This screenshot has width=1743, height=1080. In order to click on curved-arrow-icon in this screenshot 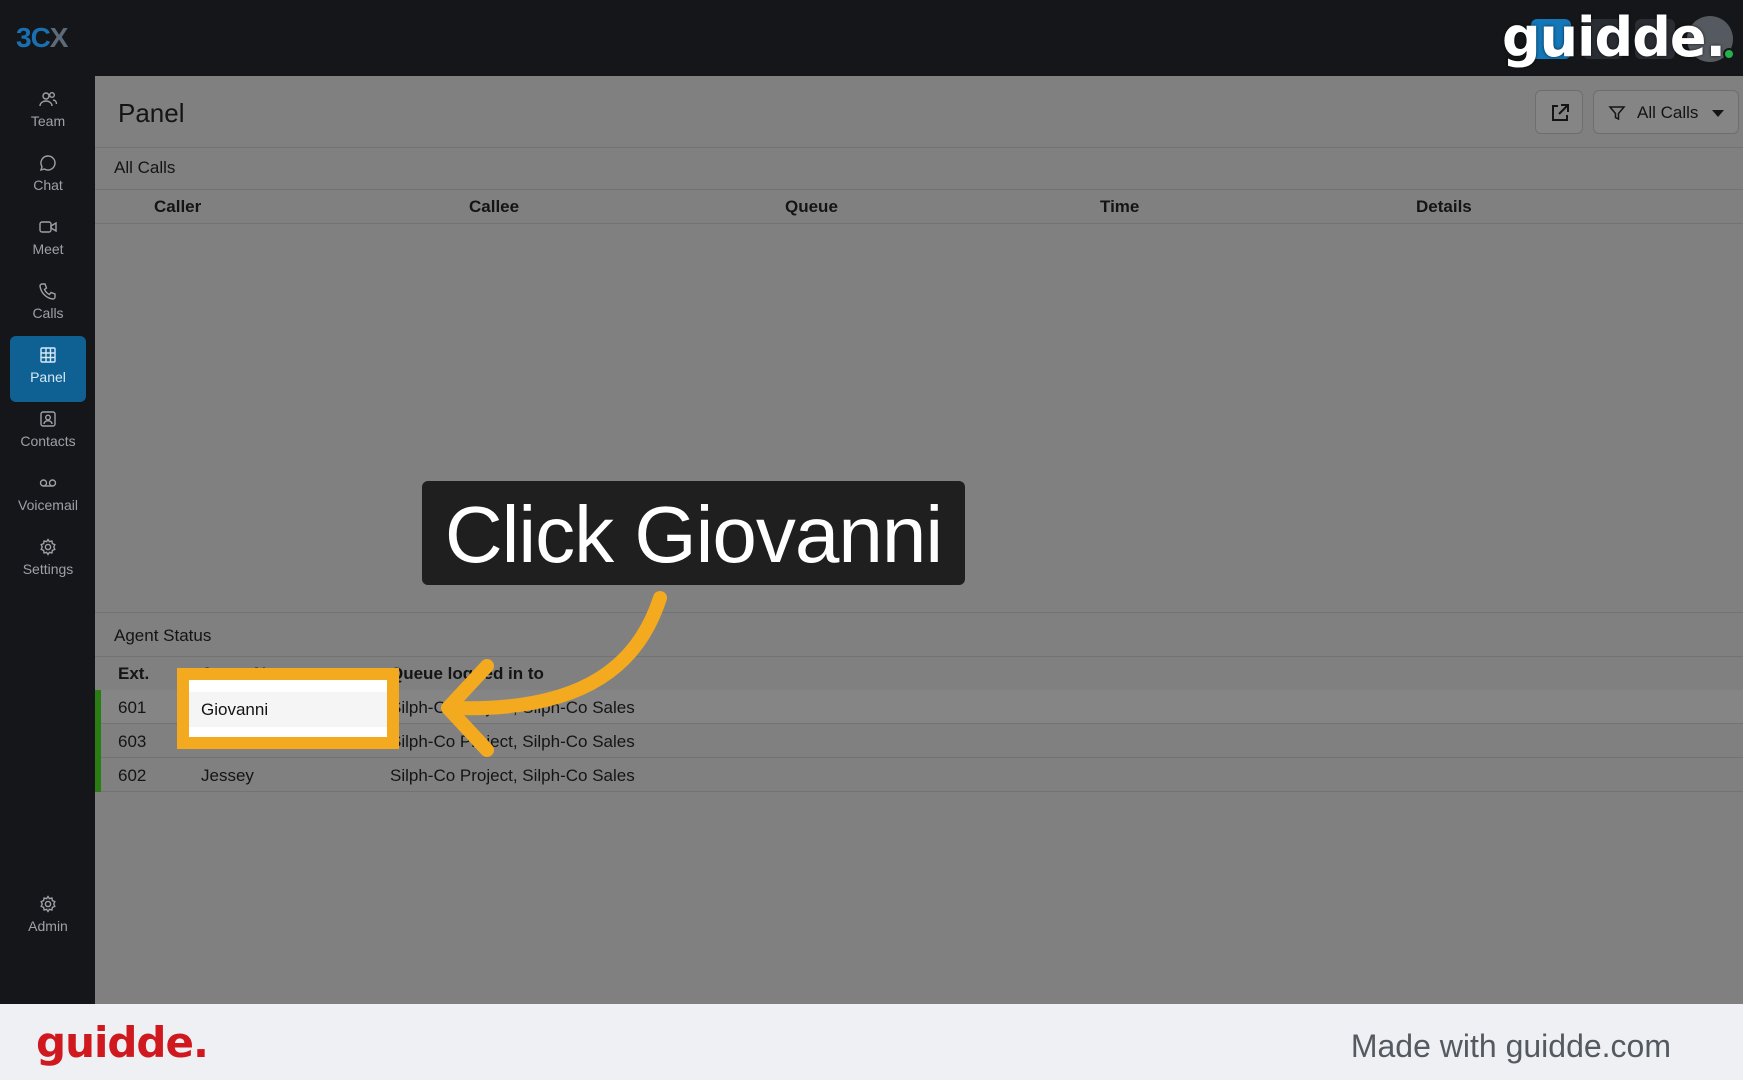, I will do `click(554, 674)`.